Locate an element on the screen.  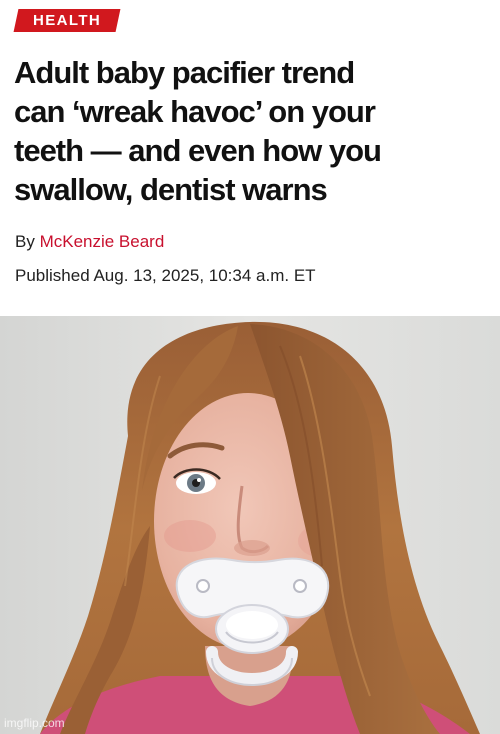
published-date: Published Aug. 13, 2025, 10:34 a.m. ET is located at coordinates (165, 275).